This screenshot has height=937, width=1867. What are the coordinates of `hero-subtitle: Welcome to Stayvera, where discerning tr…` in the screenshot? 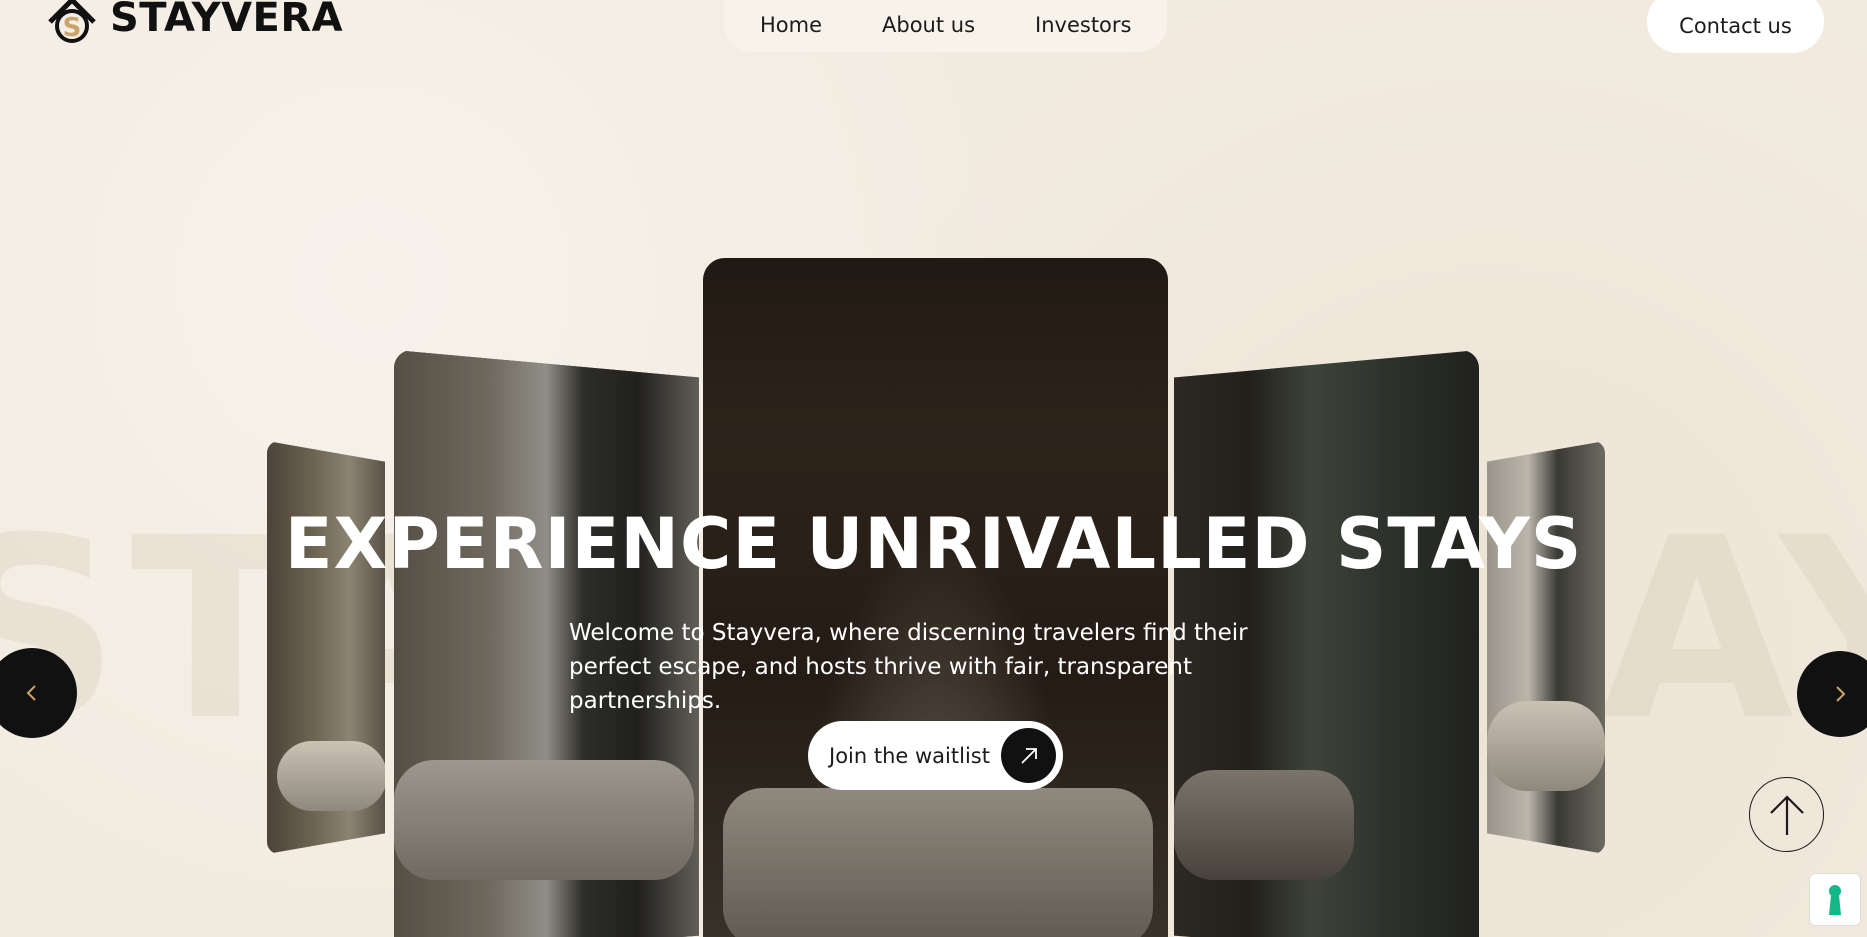 It's located at (908, 667).